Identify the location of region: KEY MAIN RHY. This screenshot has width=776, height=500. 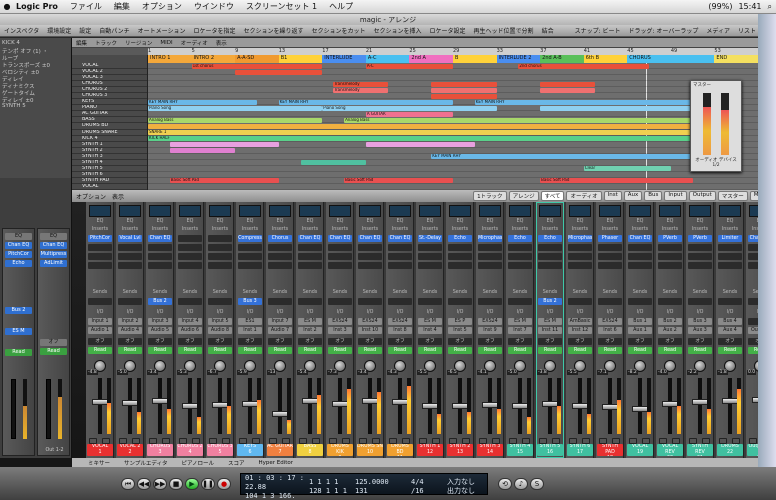
(562, 157).